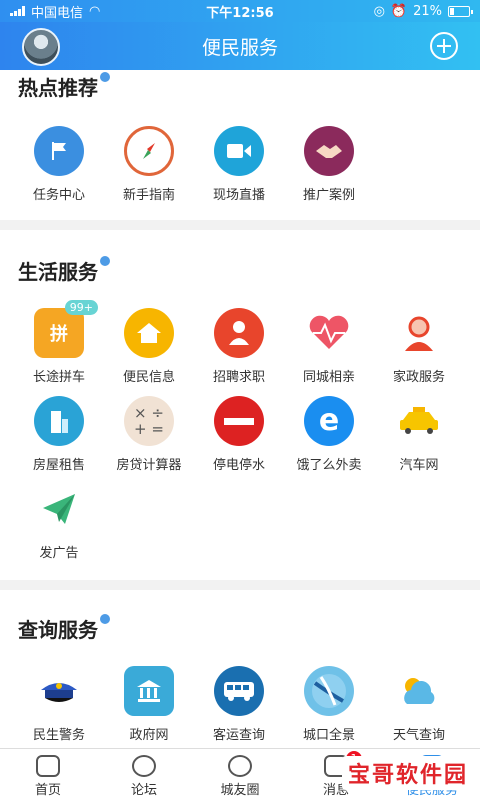 This screenshot has height=800, width=480. I want to click on avatar, so click(41, 47).